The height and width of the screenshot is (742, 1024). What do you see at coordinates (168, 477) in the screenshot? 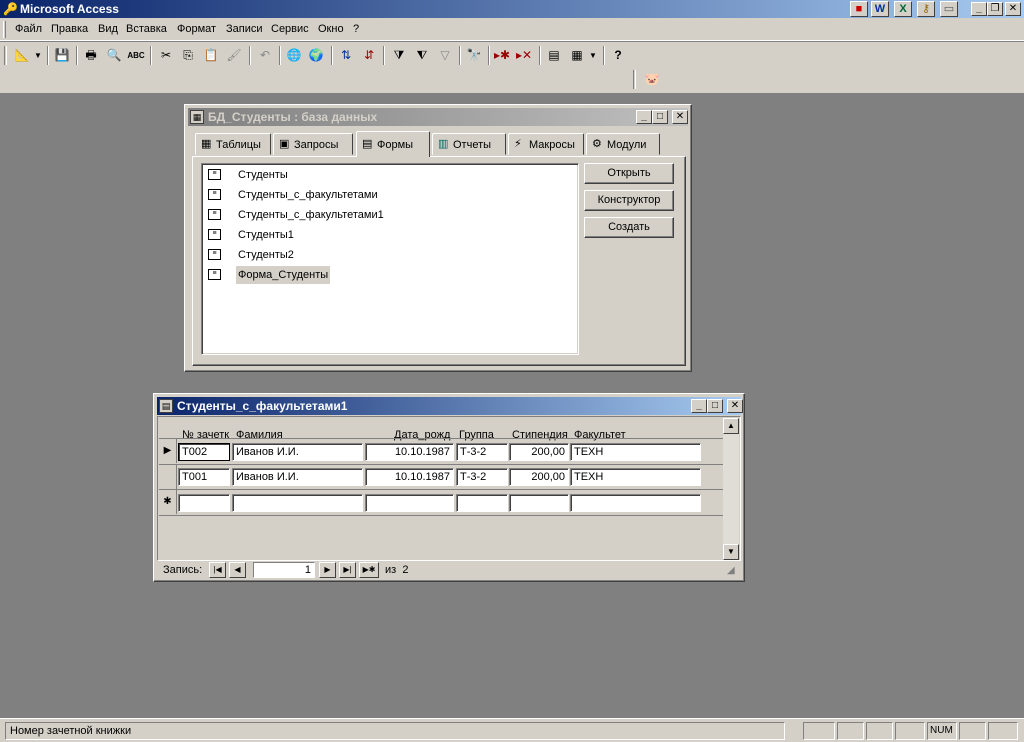
I see `record-selector` at bounding box center [168, 477].